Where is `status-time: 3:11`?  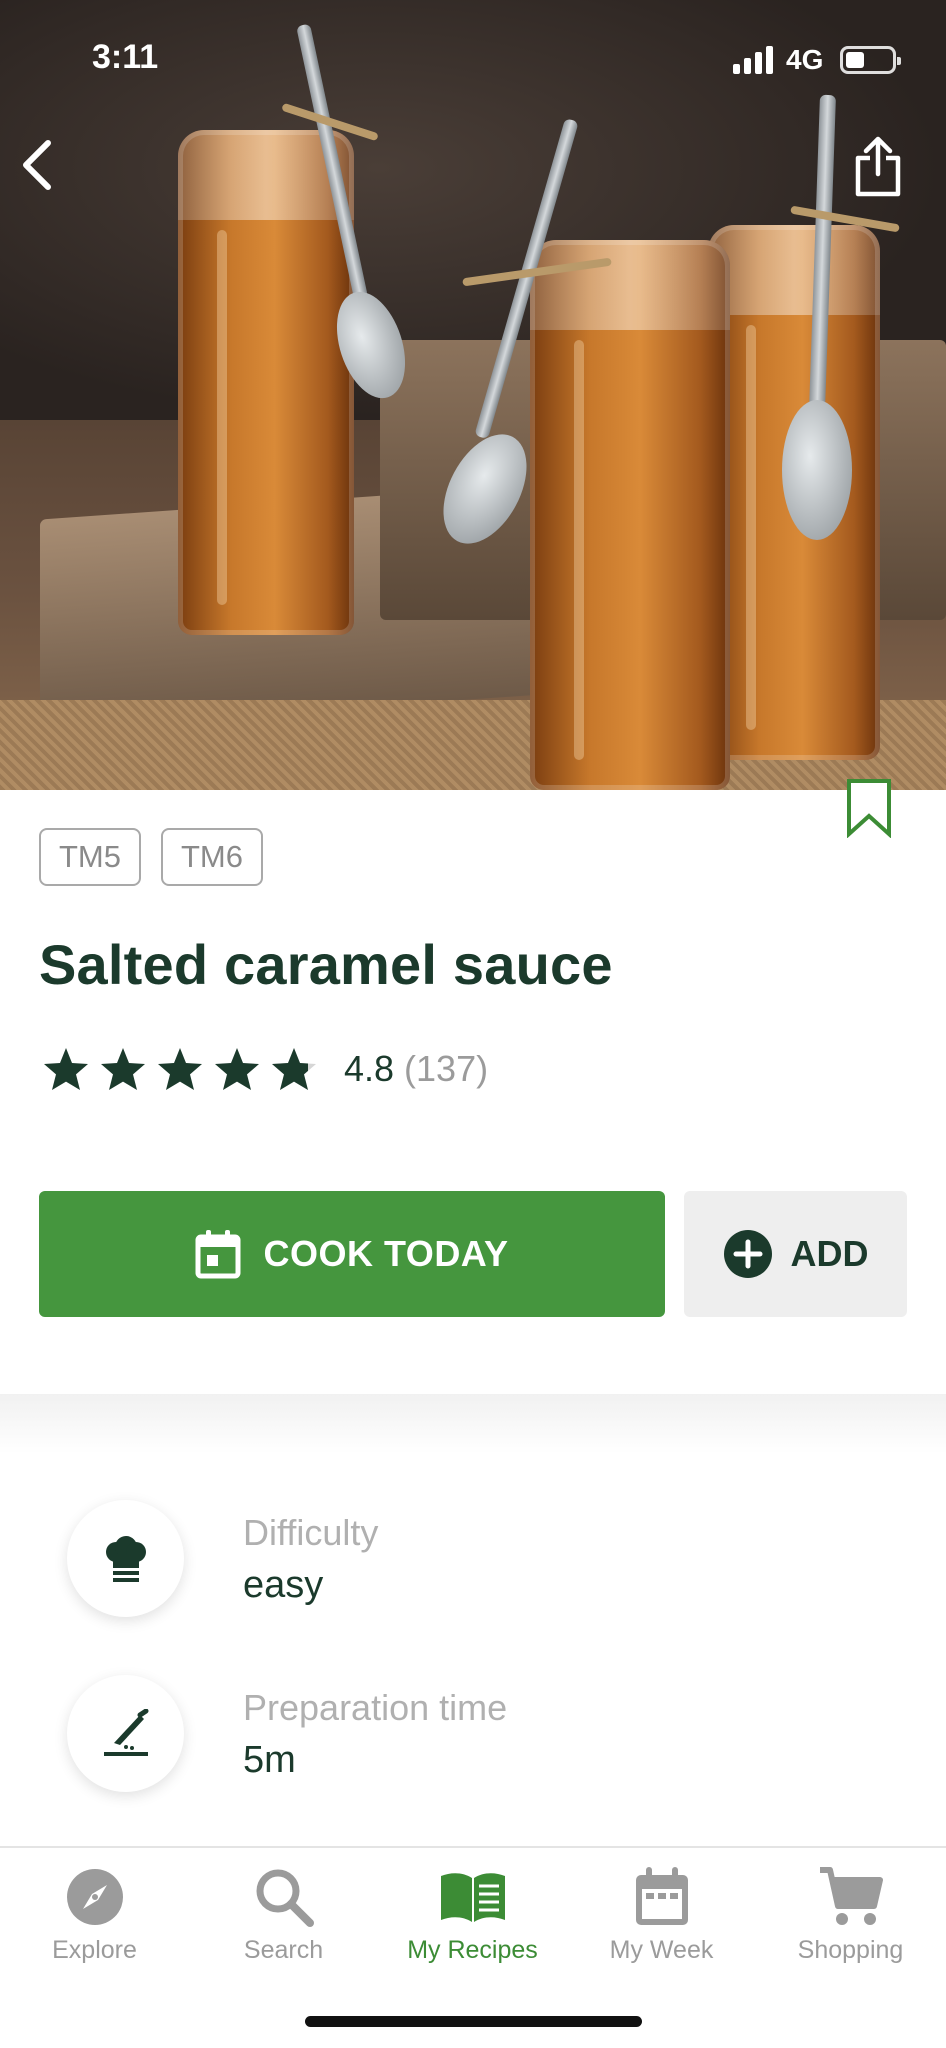 status-time: 3:11 is located at coordinates (125, 57).